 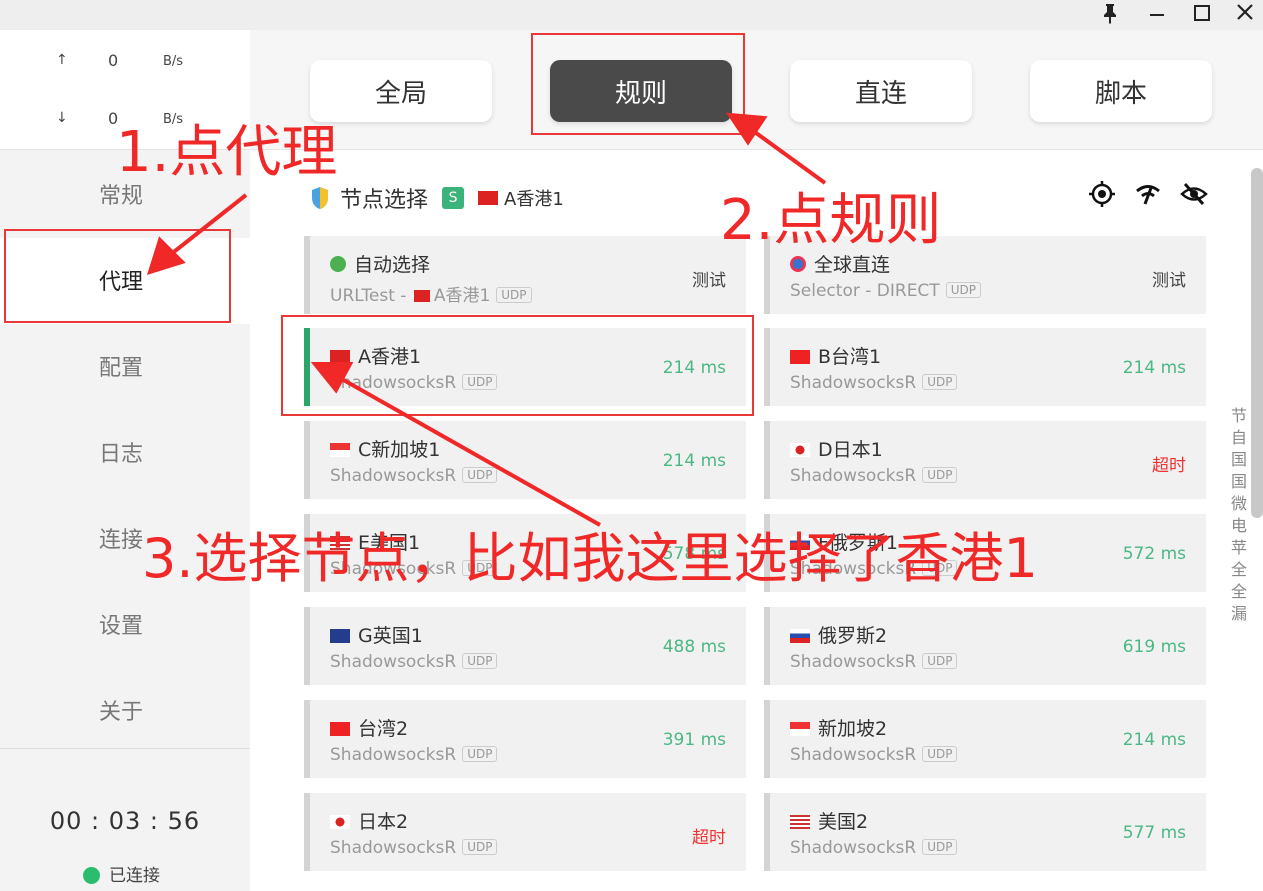 I want to click on proxy-card: 新加坡2 ShadowsocksR UDP 214 ms, so click(x=985, y=739).